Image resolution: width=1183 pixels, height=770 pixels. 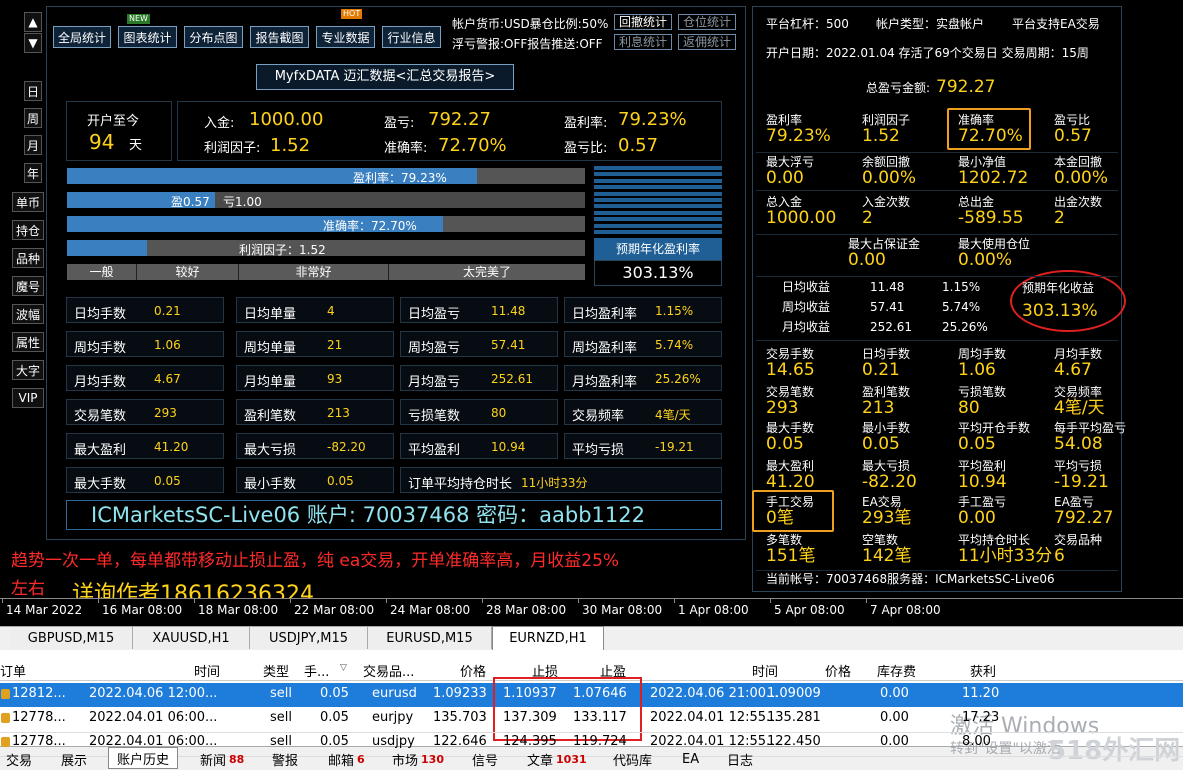 What do you see at coordinates (28, 314) in the screenshot?
I see `nav-volatility: 波幅` at bounding box center [28, 314].